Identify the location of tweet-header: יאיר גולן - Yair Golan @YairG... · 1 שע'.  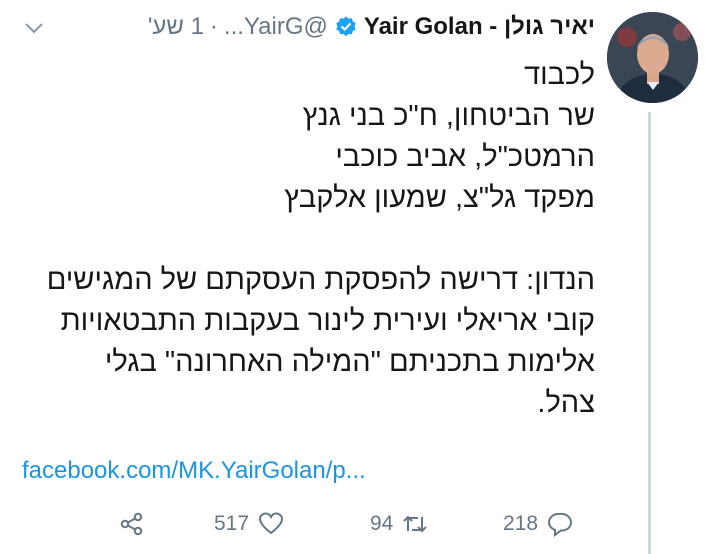
(371, 27).